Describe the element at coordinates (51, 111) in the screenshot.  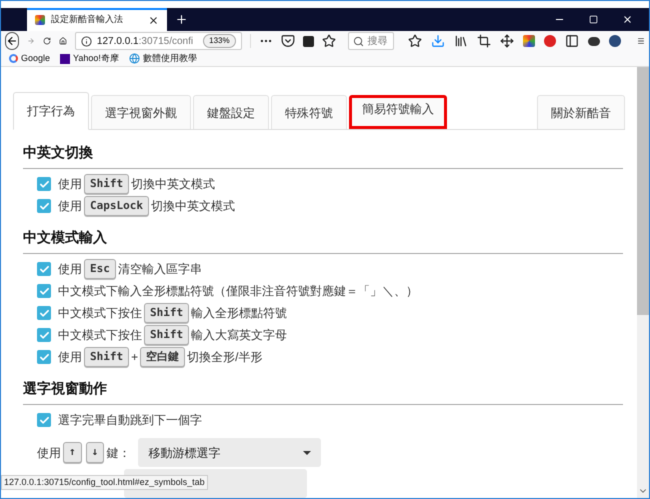
I see `settings-tab: 打字行為` at that location.